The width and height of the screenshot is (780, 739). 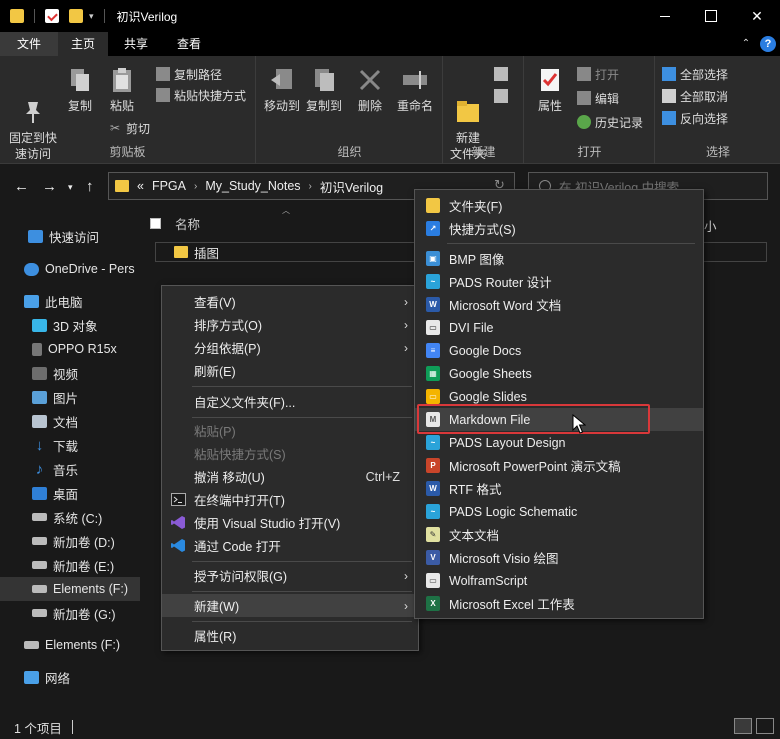 I want to click on nav-item-quick-access: 快速访问, so click(x=70, y=236).